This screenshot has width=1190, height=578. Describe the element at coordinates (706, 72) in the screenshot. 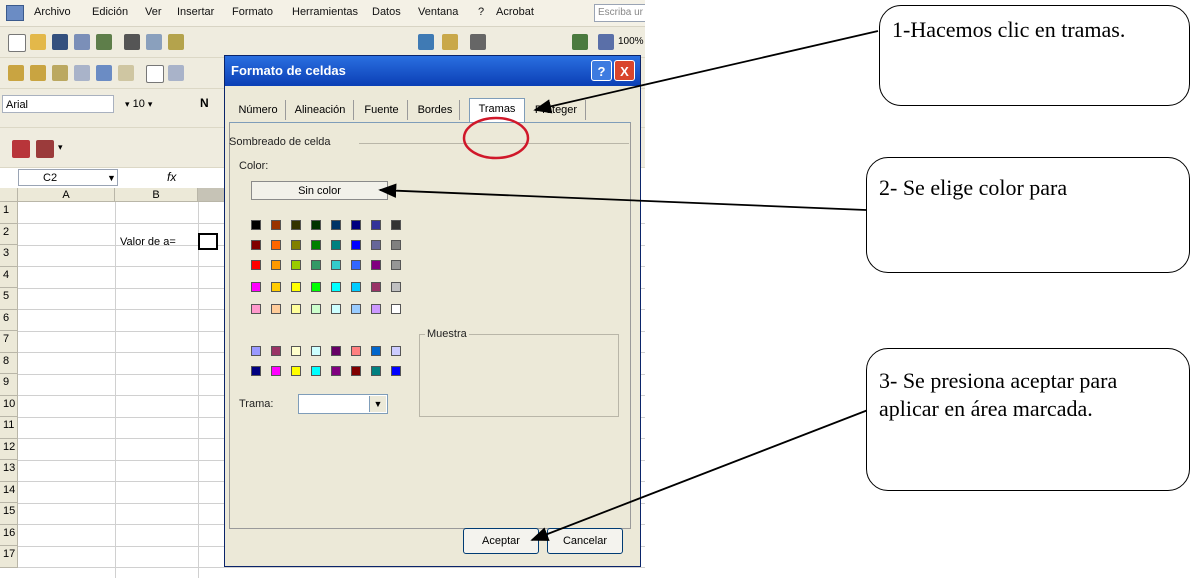

I see `arrow-to-tramas` at that location.